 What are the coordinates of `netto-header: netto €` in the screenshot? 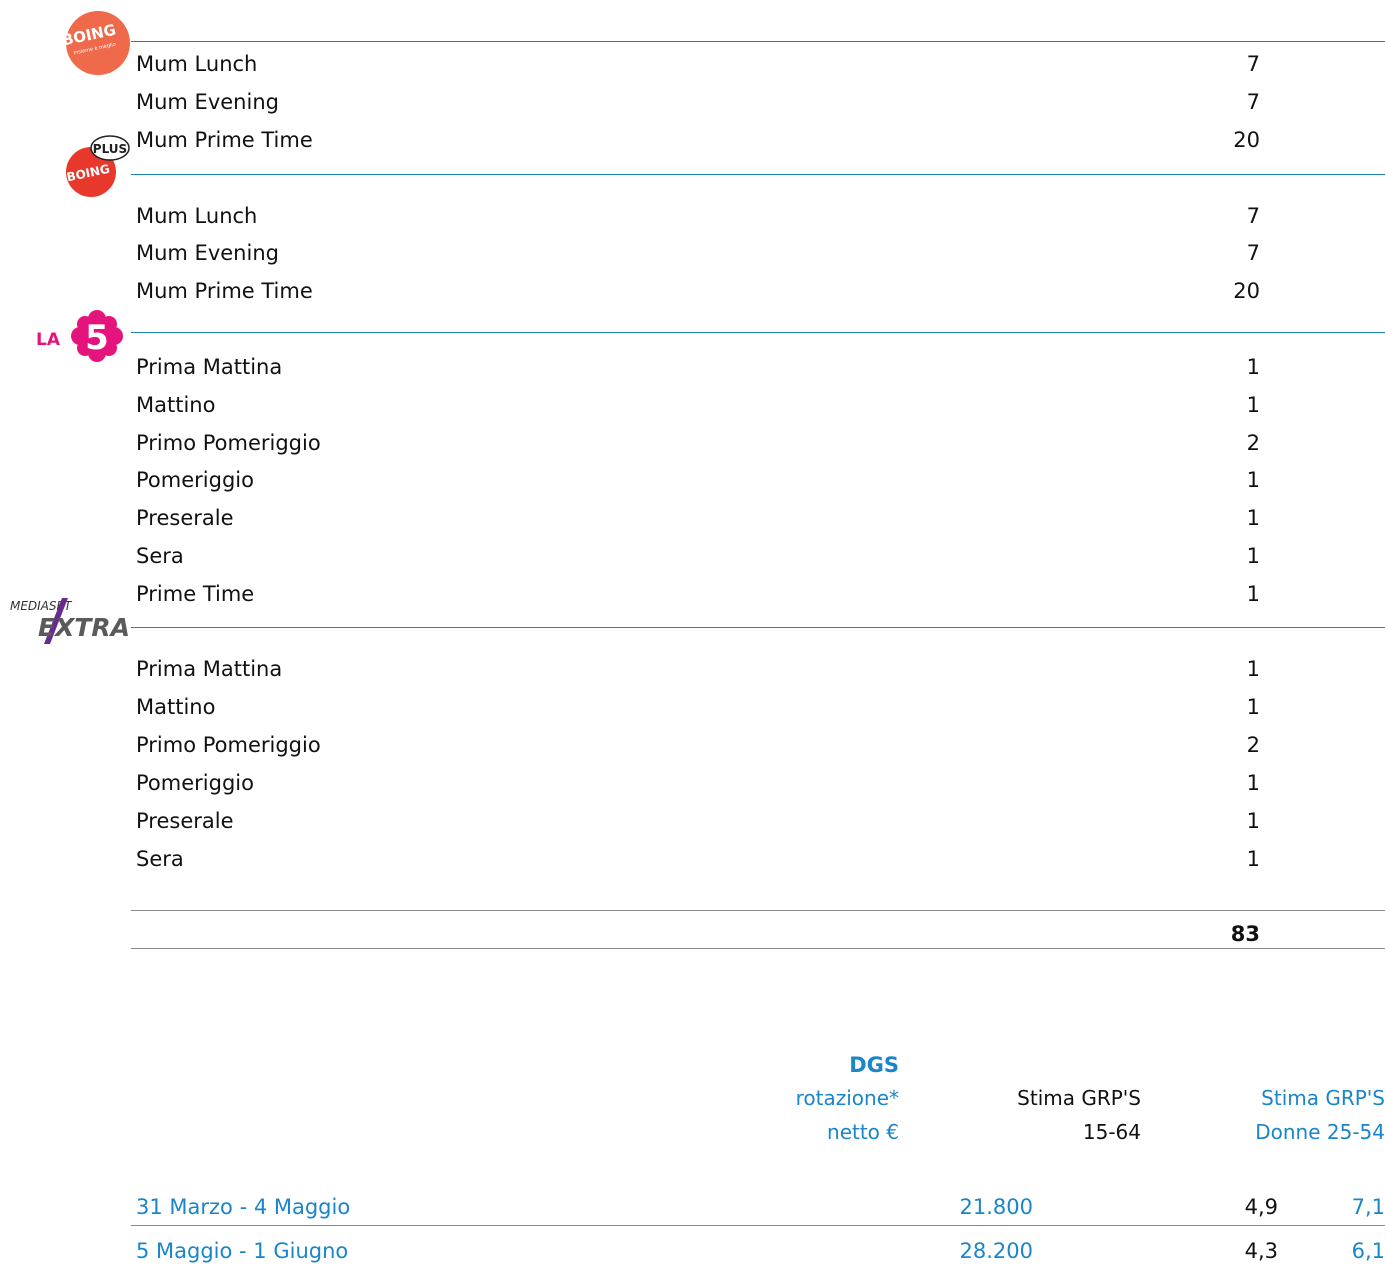 It's located at (863, 1132).